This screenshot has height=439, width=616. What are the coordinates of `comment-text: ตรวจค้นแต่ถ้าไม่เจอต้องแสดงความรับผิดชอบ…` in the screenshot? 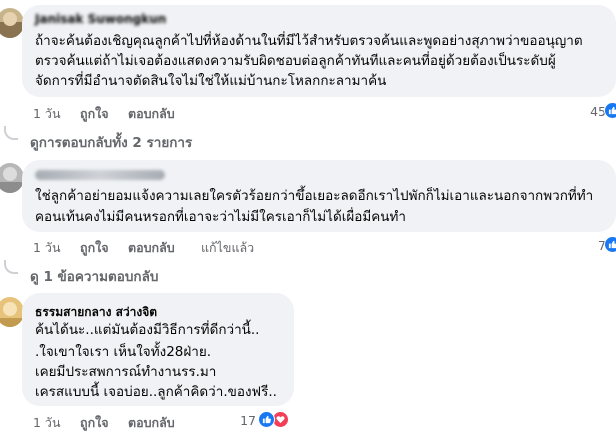 It's located at (295, 61).